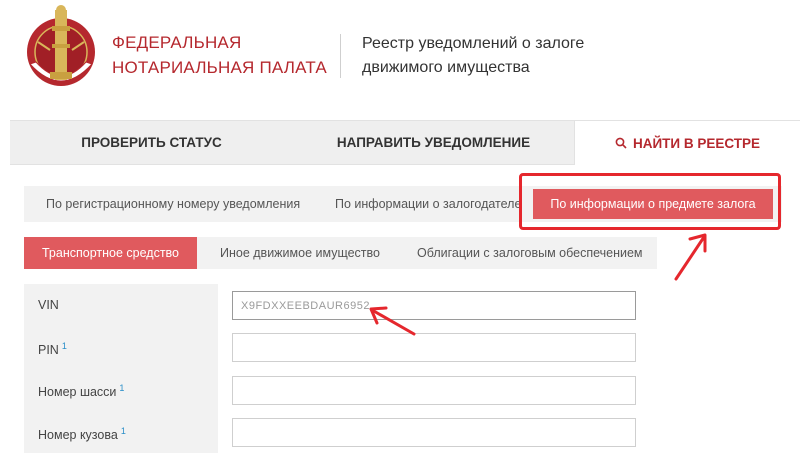 The height and width of the screenshot is (453, 800). I want to click on tab-search-registry: НАЙТИ В РЕЕСТРЕ, so click(687, 142).